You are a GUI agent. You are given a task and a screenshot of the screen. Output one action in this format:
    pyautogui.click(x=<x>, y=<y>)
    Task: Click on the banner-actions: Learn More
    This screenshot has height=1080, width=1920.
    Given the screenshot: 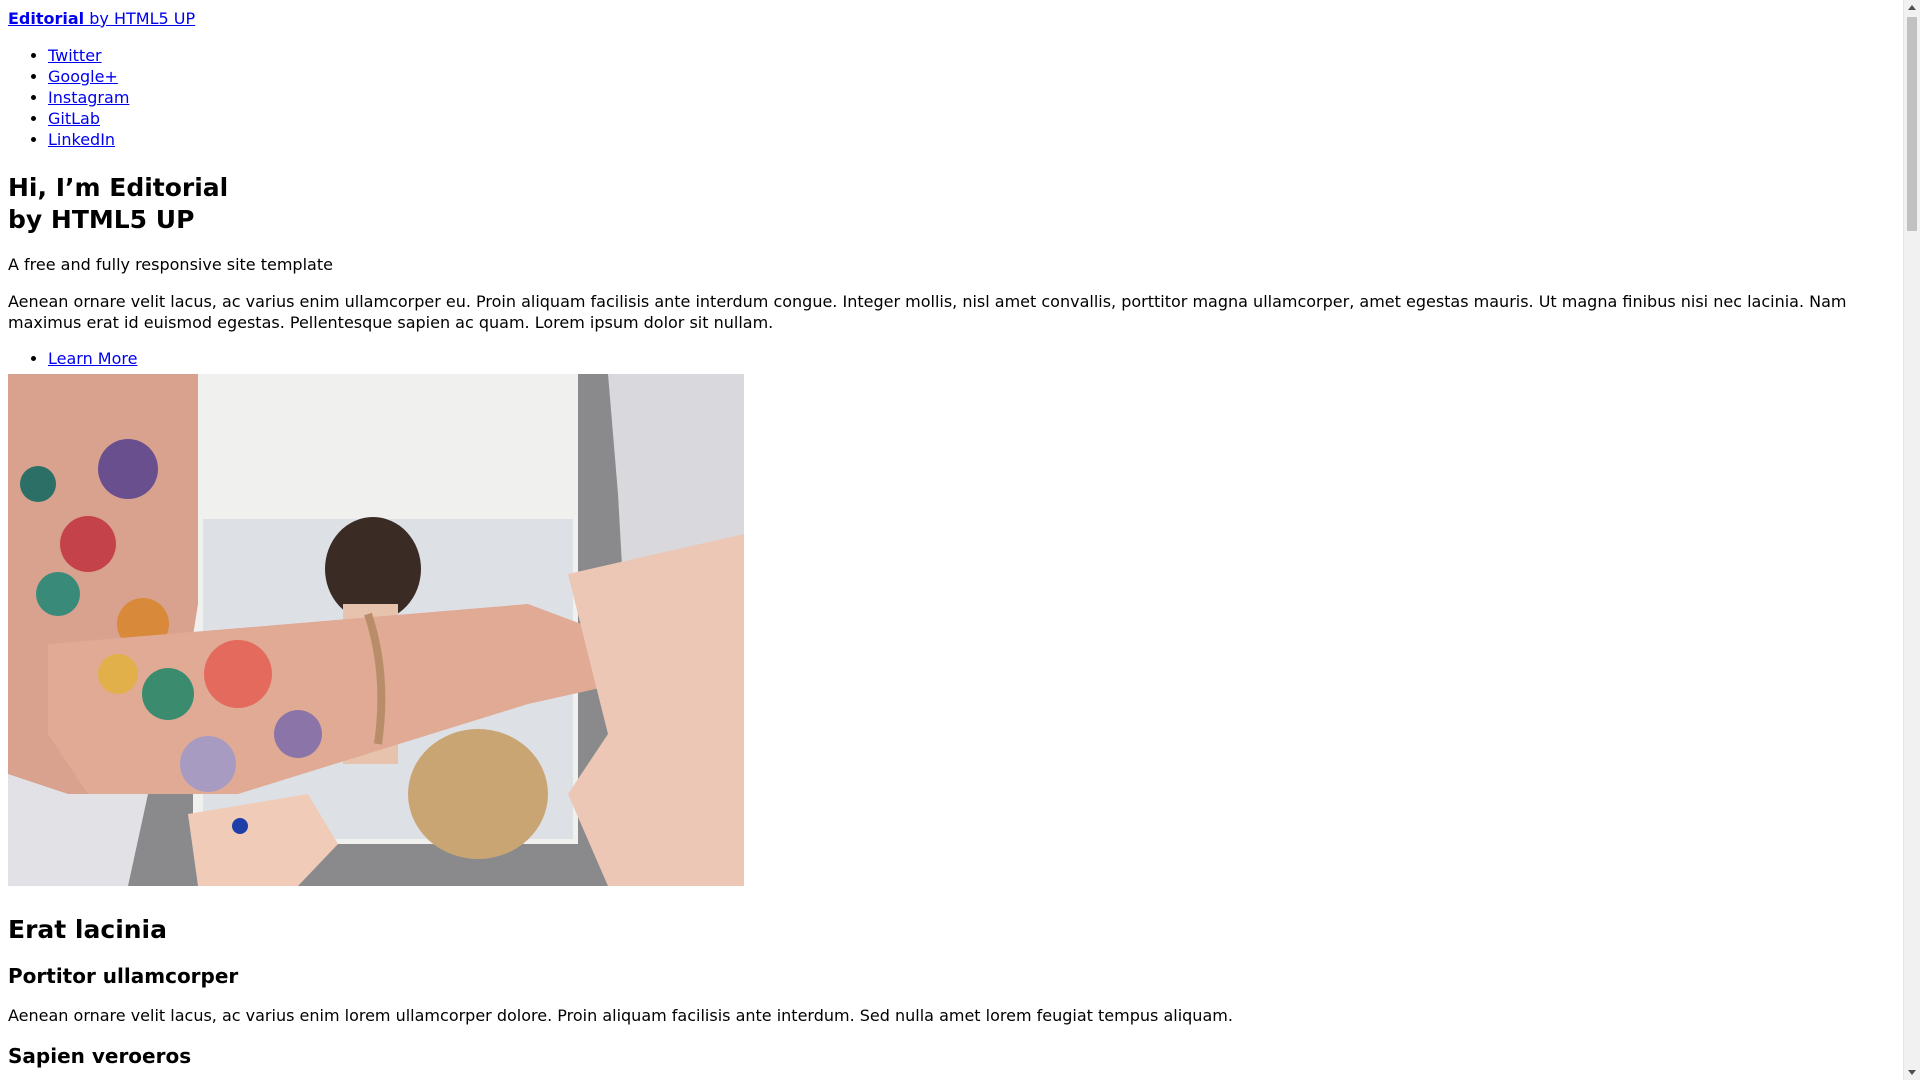 What is the action you would take?
    pyautogui.click(x=951, y=358)
    